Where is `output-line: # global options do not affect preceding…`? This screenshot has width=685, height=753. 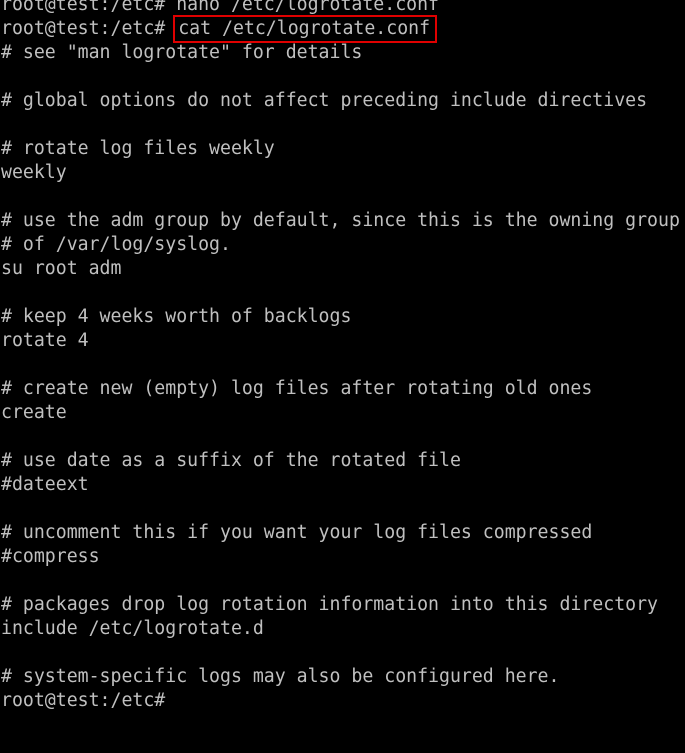
output-line: # global options do not affect preceding… is located at coordinates (324, 100).